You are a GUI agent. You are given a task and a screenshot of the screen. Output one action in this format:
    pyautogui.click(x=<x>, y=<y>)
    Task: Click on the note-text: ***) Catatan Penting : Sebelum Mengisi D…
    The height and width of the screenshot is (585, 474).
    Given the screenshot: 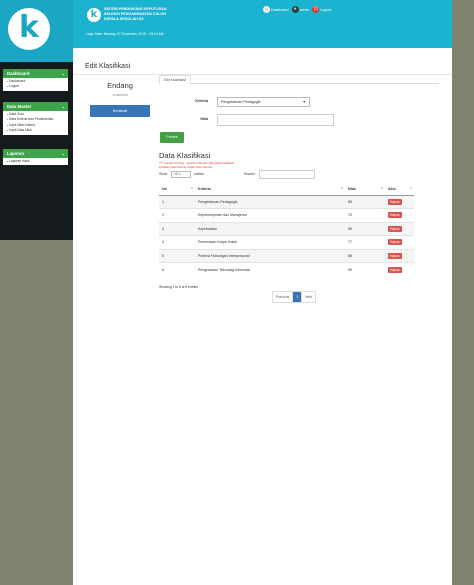 What is the action you would take?
    pyautogui.click(x=196, y=165)
    